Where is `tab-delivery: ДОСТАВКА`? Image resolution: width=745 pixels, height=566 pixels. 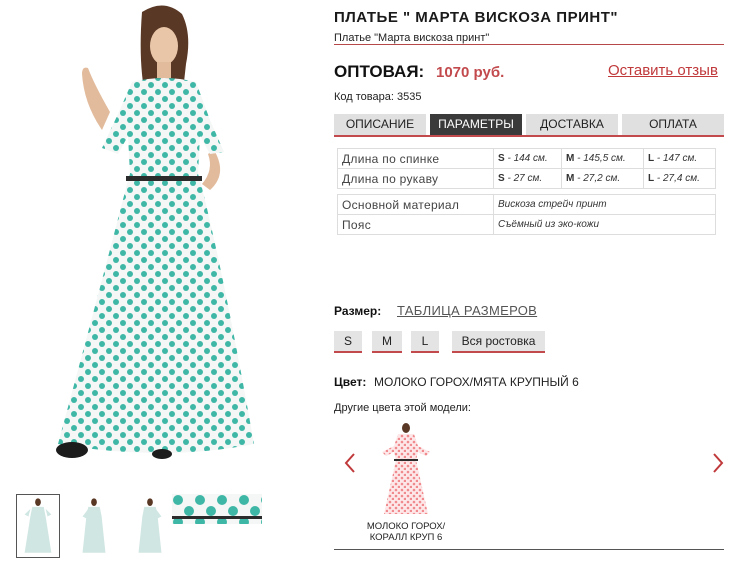
tab-delivery: ДОСТАВКА is located at coordinates (572, 124).